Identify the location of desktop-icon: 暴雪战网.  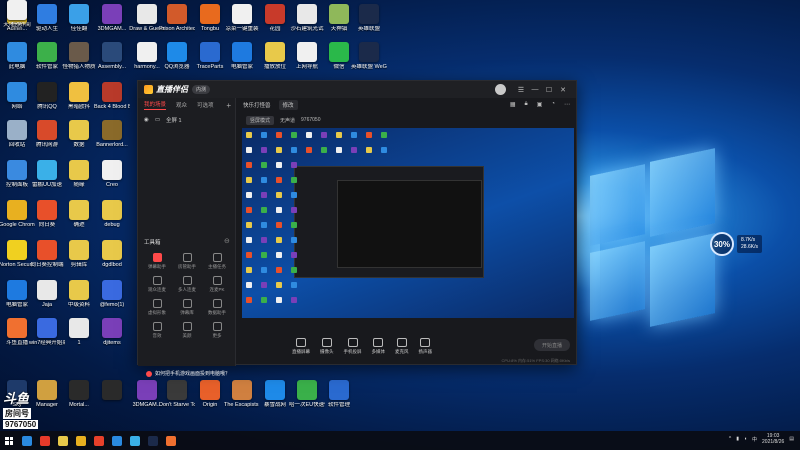
(275, 399).